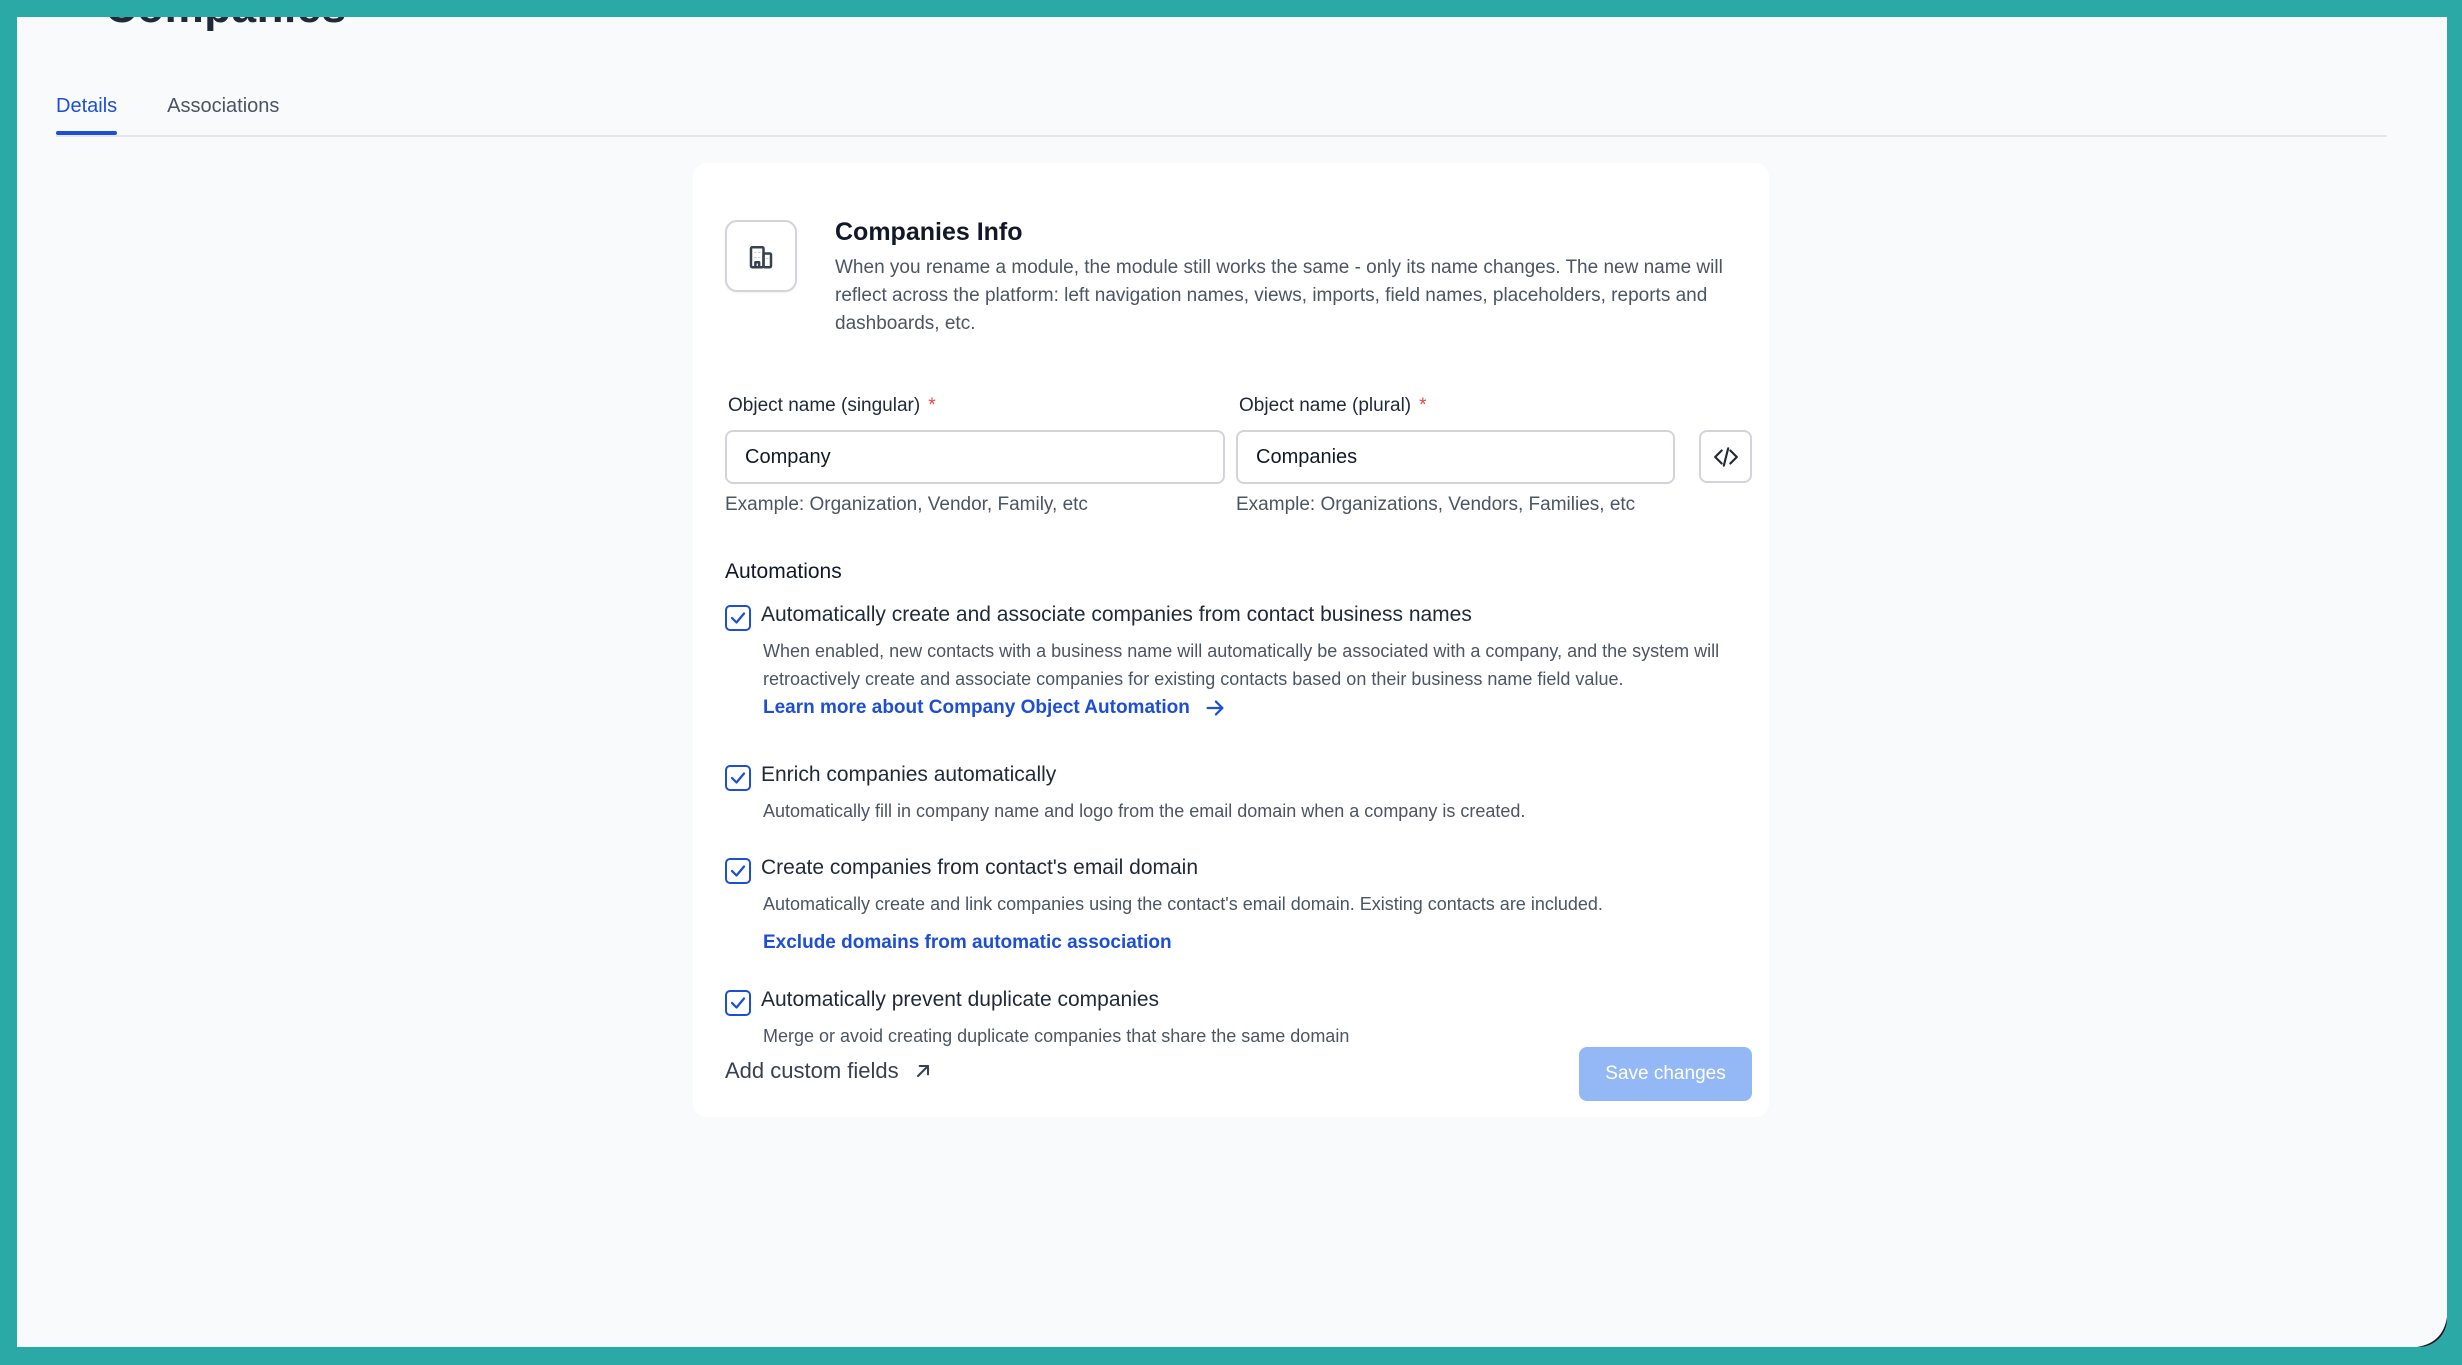 Image resolution: width=2462 pixels, height=1365 pixels. I want to click on plural-name-label: Object name (plural) *, so click(1333, 406).